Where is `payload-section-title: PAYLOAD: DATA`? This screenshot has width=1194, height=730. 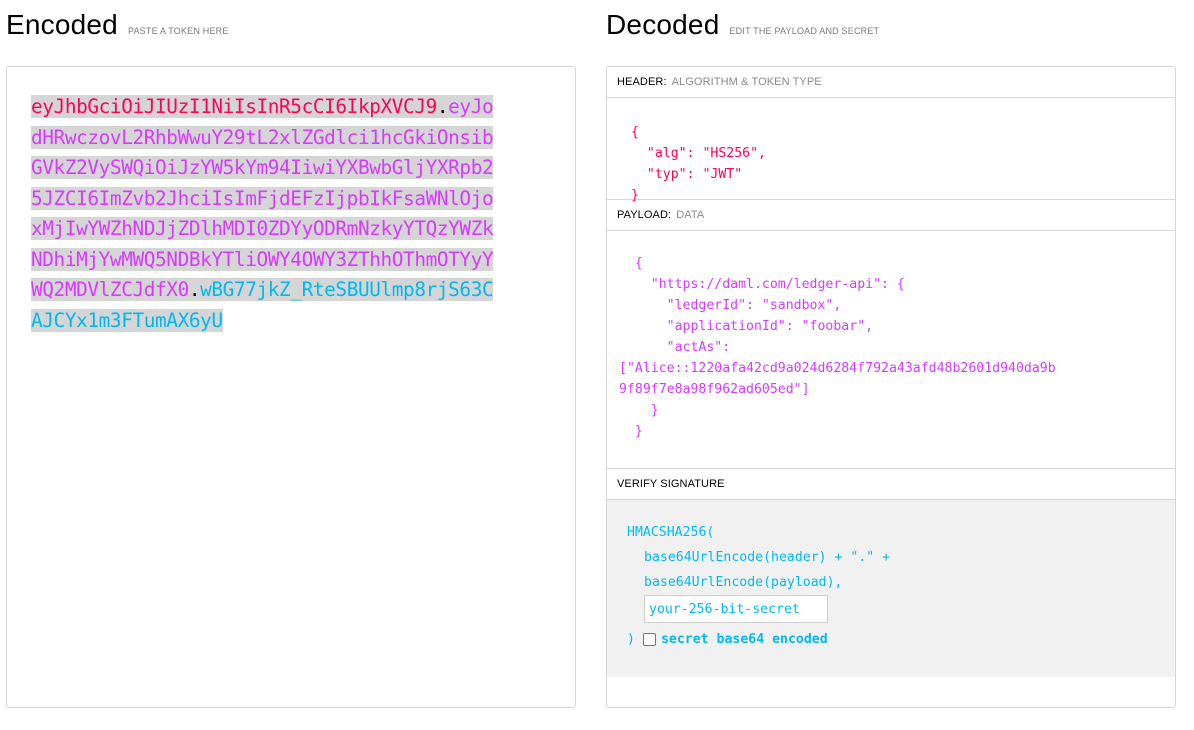
payload-section-title: PAYLOAD: DATA is located at coordinates (891, 215).